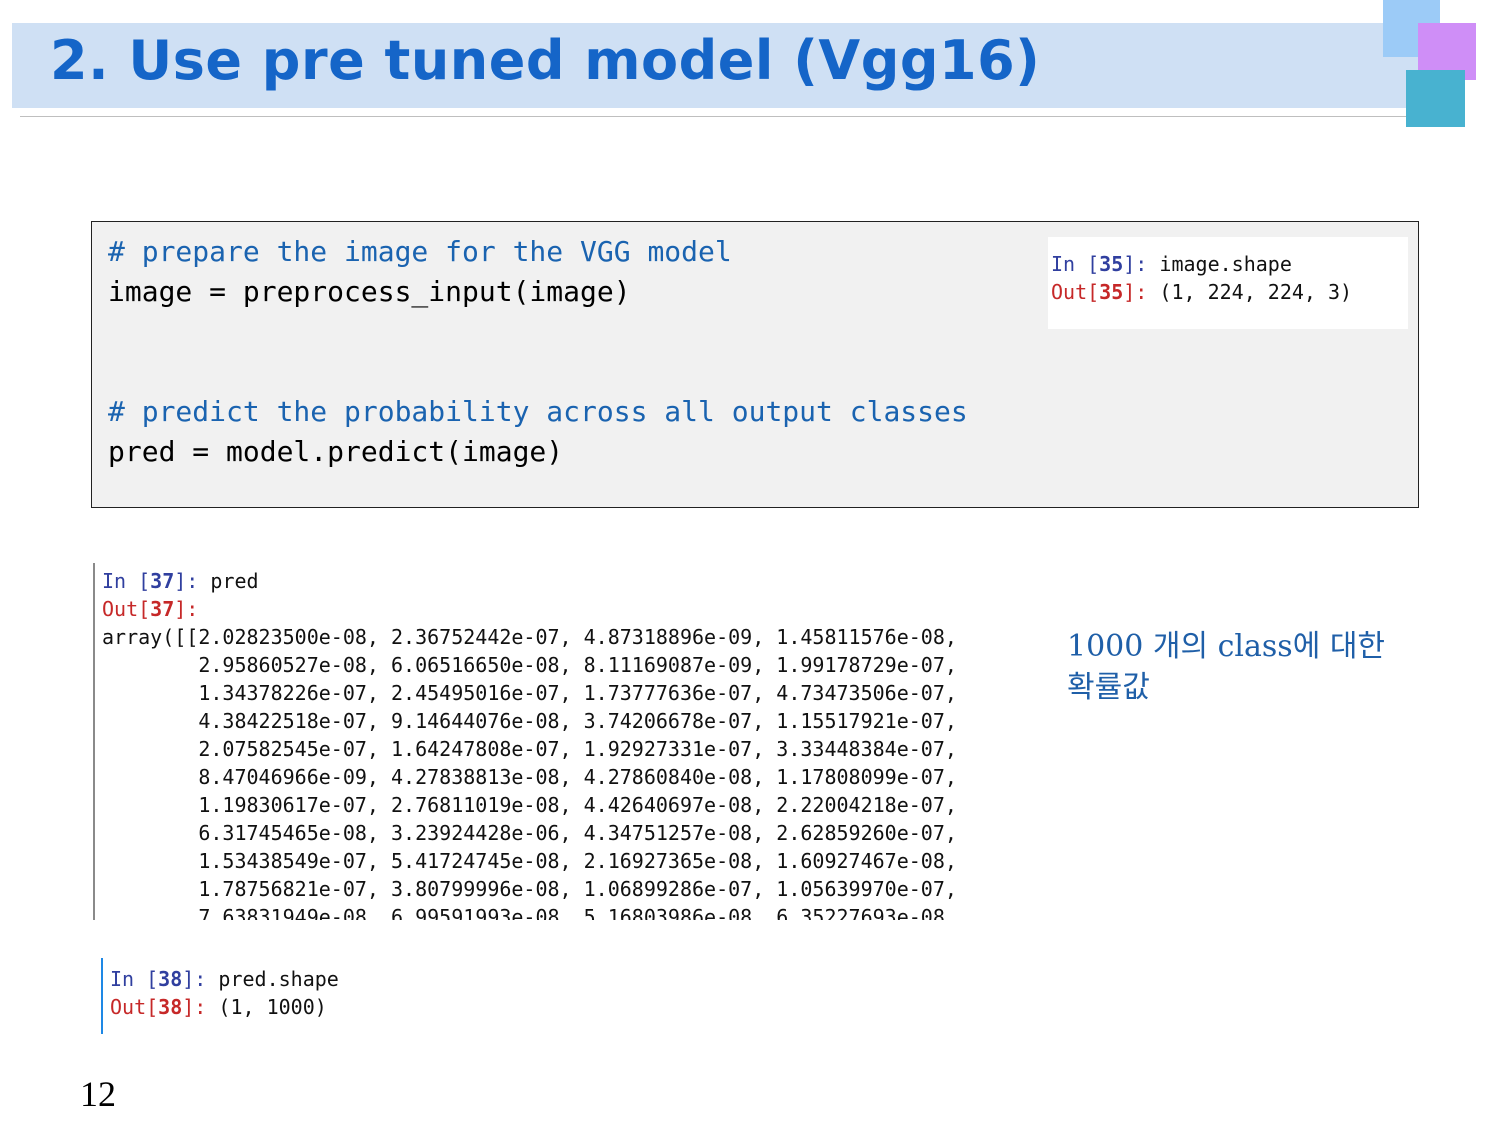 The height and width of the screenshot is (1125, 1500). I want to click on cell-35-input-line: In [35]: image.shape, so click(1171, 264).